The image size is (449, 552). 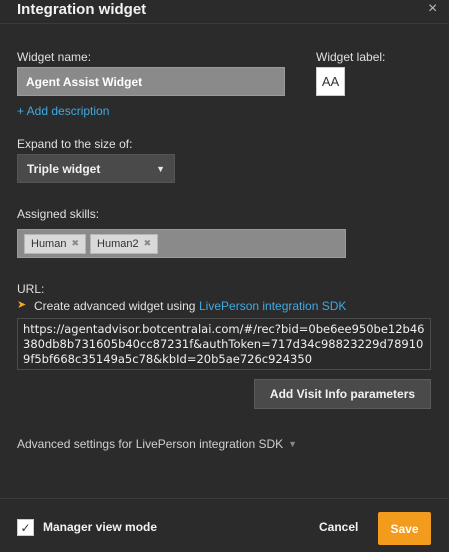 I want to click on widget-name-input: Agent Assist Widget, so click(x=151, y=81).